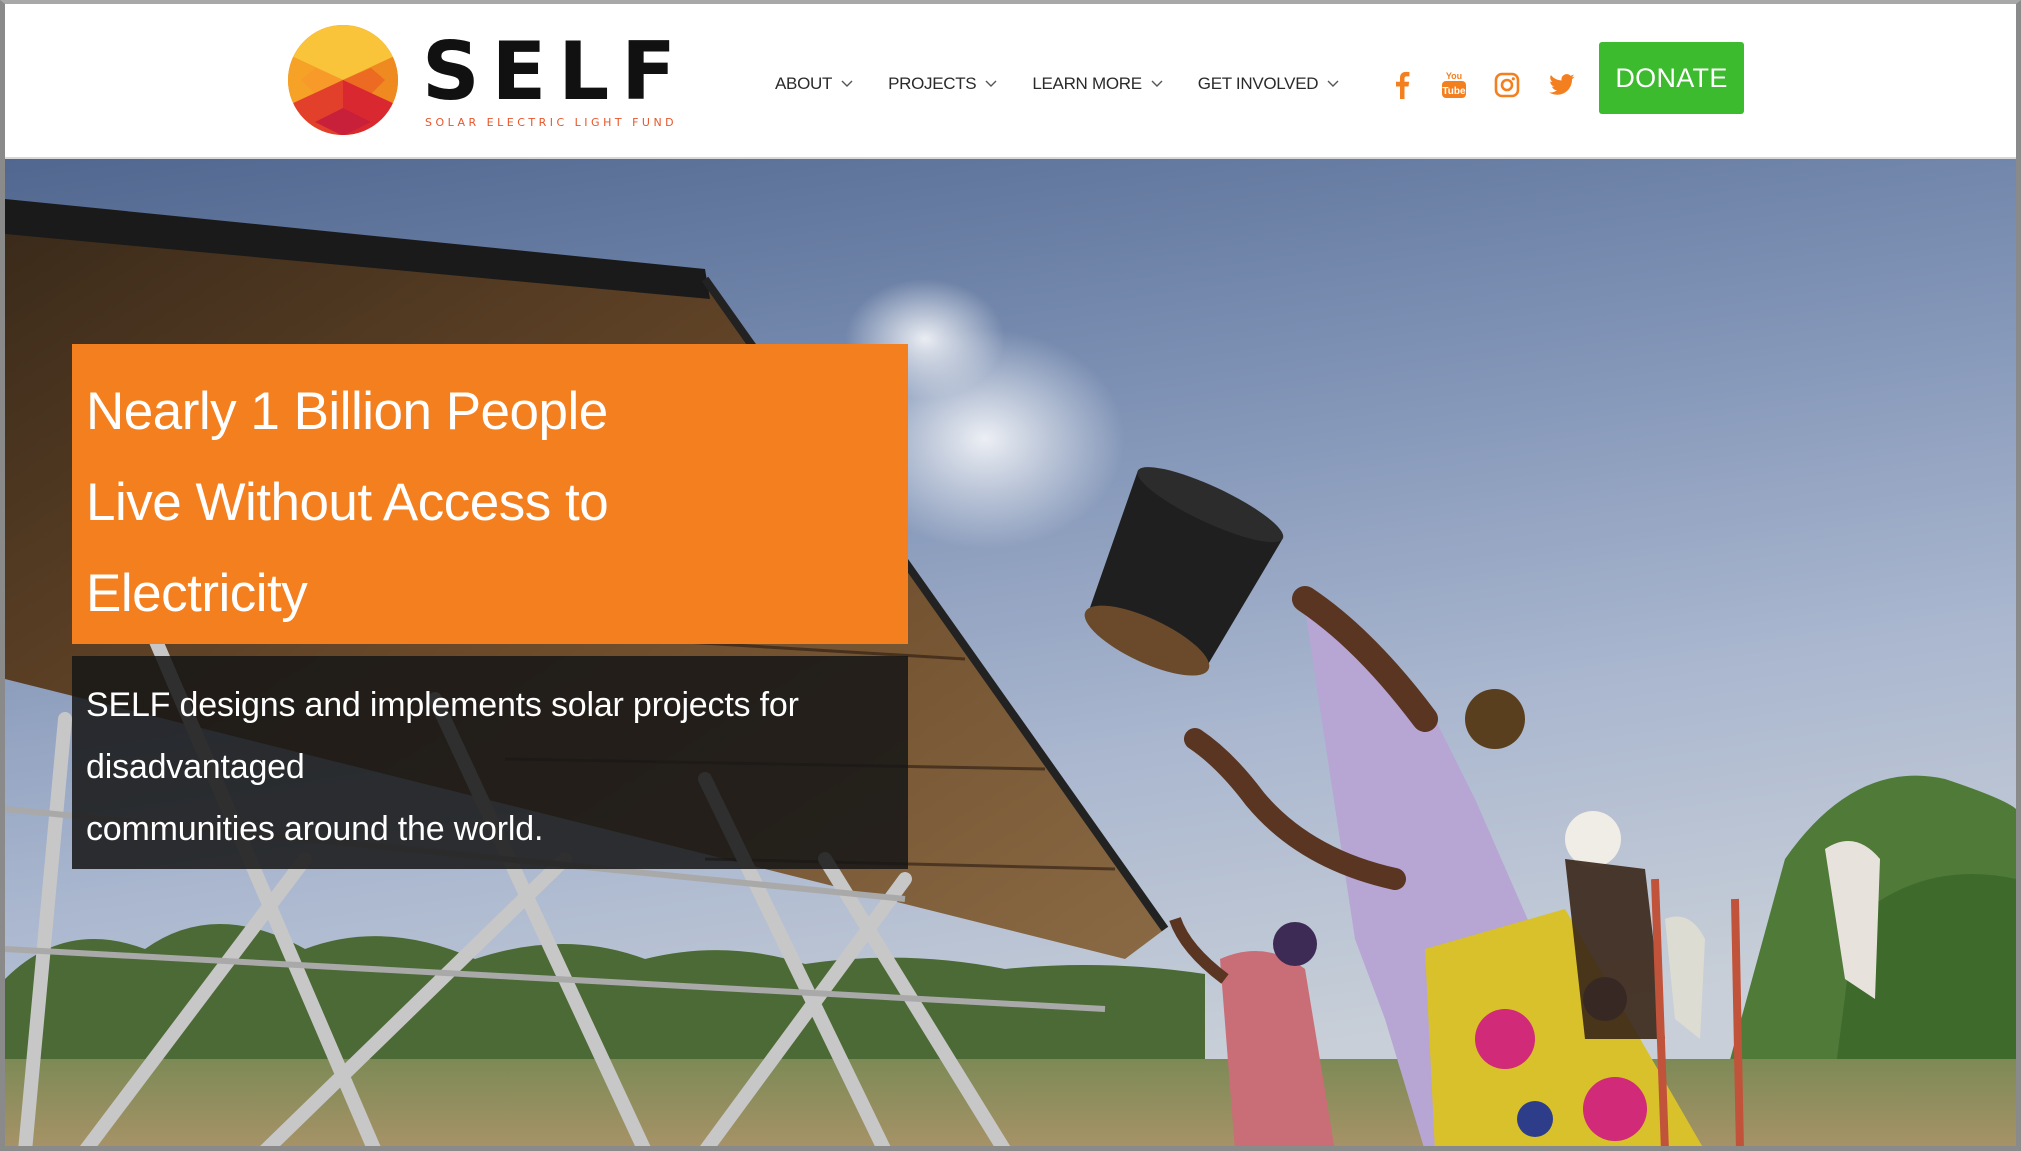  What do you see at coordinates (1087, 83) in the screenshot?
I see `nav-label: LEARN MORE` at bounding box center [1087, 83].